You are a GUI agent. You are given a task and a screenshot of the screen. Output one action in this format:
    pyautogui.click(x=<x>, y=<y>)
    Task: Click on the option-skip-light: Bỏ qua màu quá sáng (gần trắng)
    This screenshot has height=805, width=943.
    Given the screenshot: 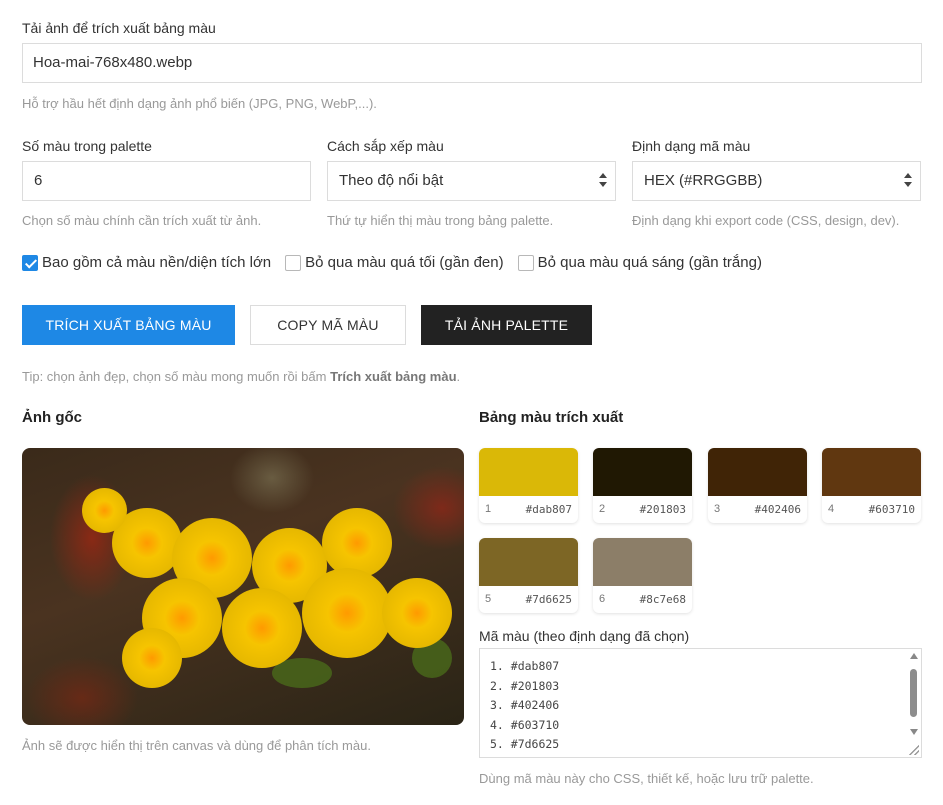 What is the action you would take?
    pyautogui.click(x=639, y=262)
    